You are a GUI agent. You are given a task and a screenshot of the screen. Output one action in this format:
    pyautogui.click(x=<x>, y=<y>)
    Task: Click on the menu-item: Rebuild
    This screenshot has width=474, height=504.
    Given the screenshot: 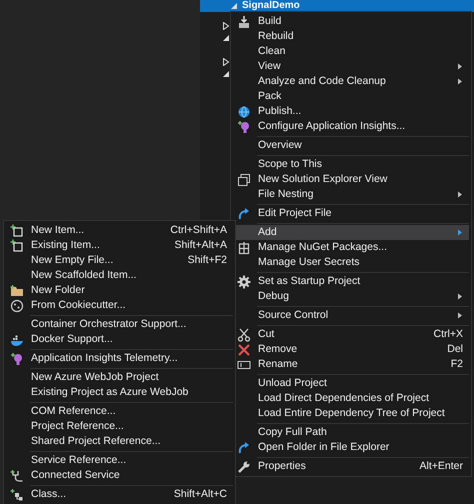 What is the action you would take?
    pyautogui.click(x=351, y=36)
    